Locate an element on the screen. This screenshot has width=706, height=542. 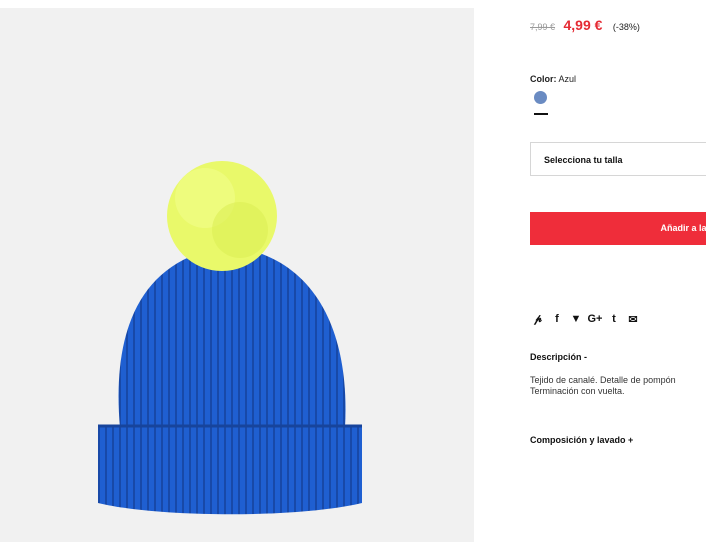
selected-swatch-indicator is located at coordinates (541, 114).